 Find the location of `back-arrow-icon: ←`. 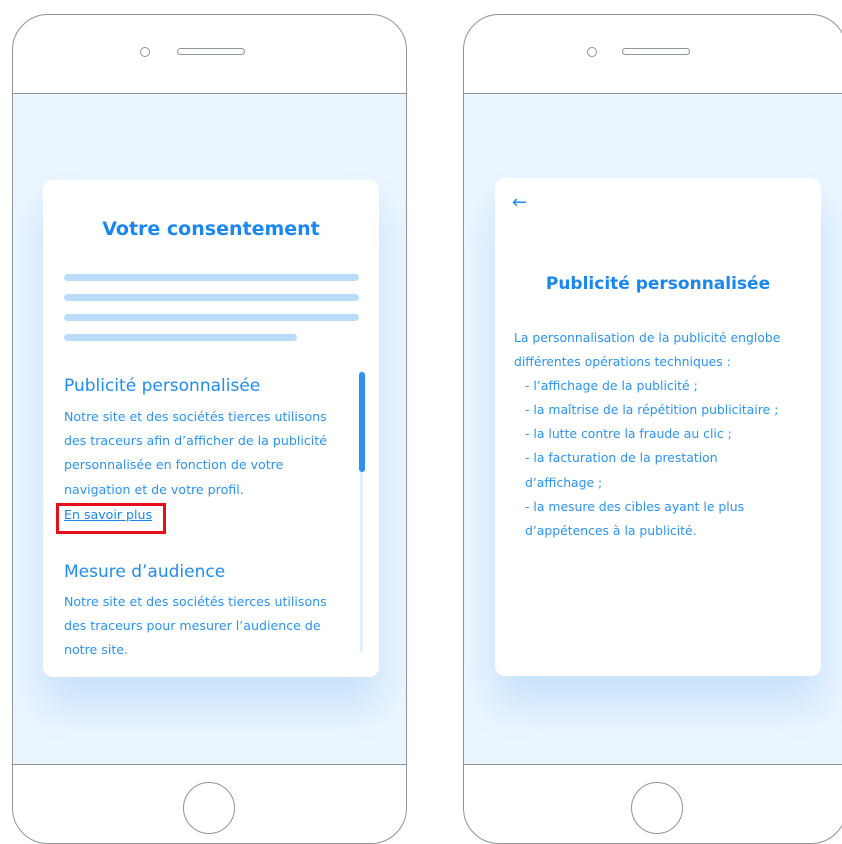

back-arrow-icon: ← is located at coordinates (519, 202).